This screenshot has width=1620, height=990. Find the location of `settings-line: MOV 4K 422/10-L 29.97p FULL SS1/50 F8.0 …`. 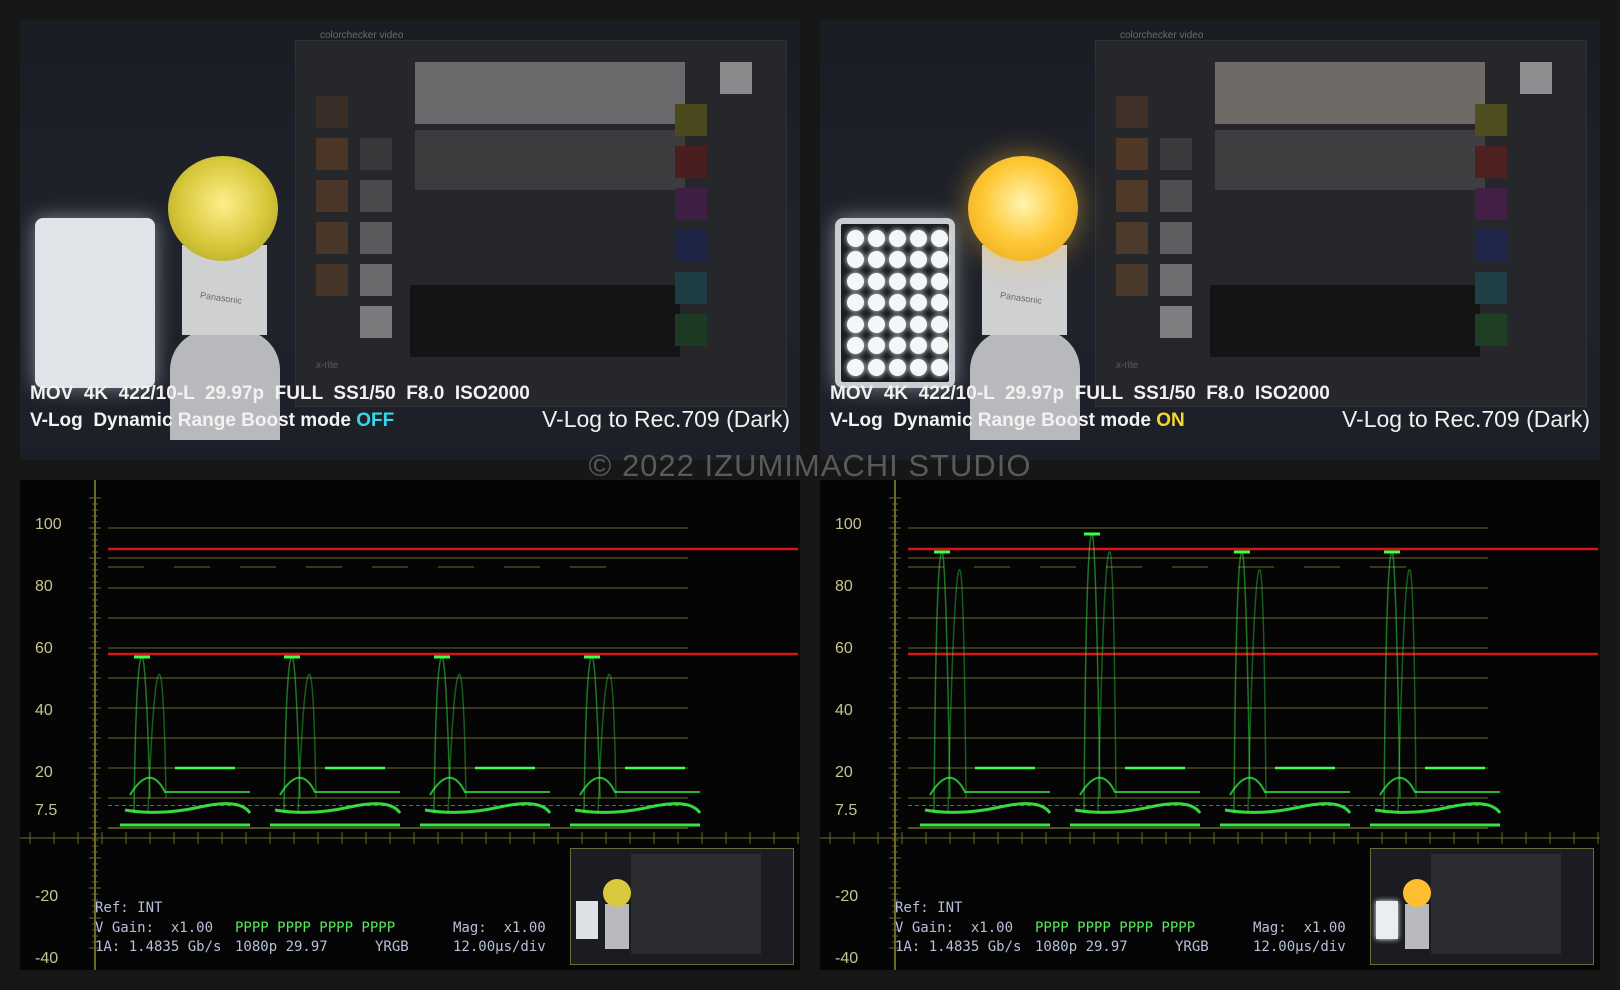

settings-line: MOV 4K 422/10-L 29.97p FULL SS1/50 F8.0 … is located at coordinates (280, 393).